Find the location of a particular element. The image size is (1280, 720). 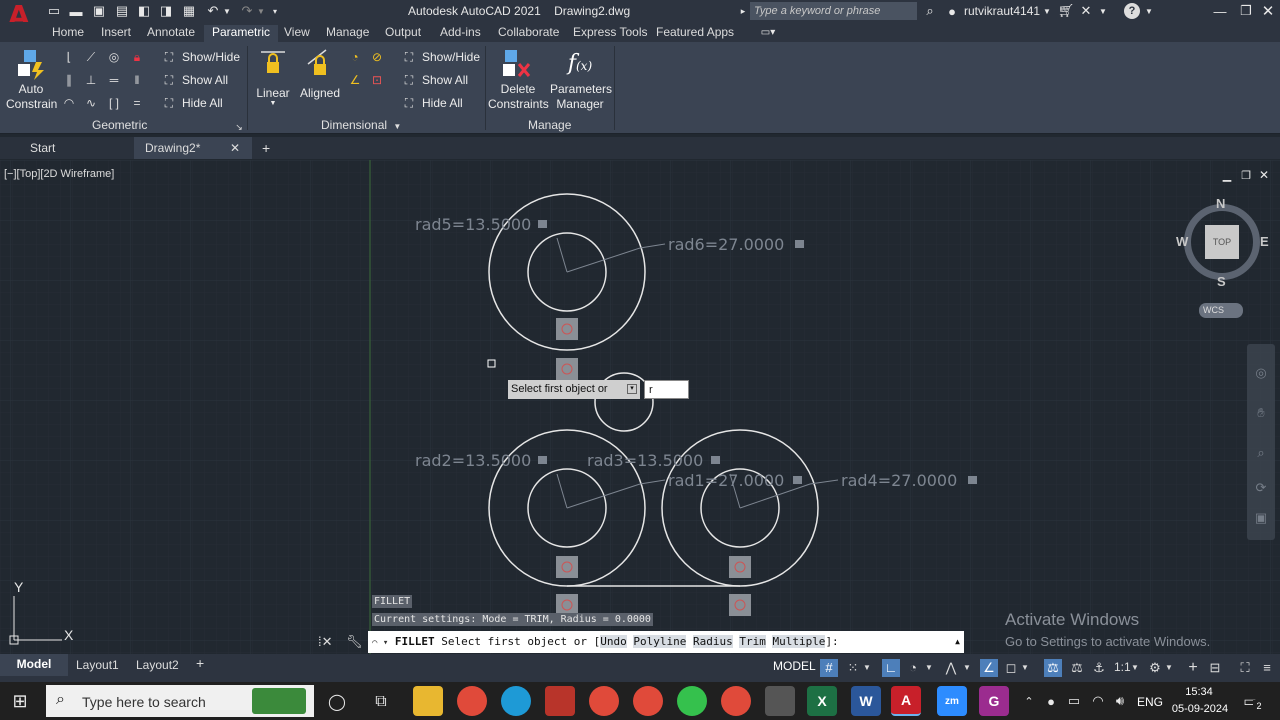

workspace-gear-icon: ⚙︎ is located at coordinates (1155, 668).